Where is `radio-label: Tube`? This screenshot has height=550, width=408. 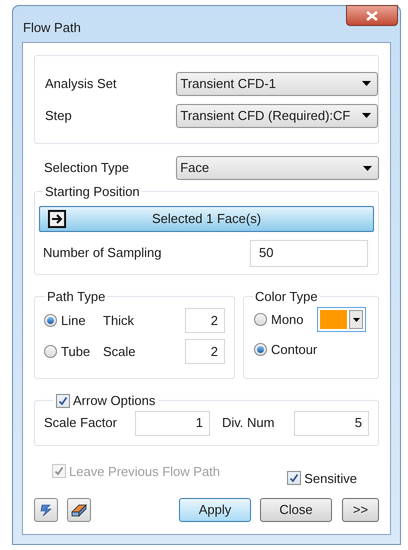
radio-label: Tube is located at coordinates (76, 351).